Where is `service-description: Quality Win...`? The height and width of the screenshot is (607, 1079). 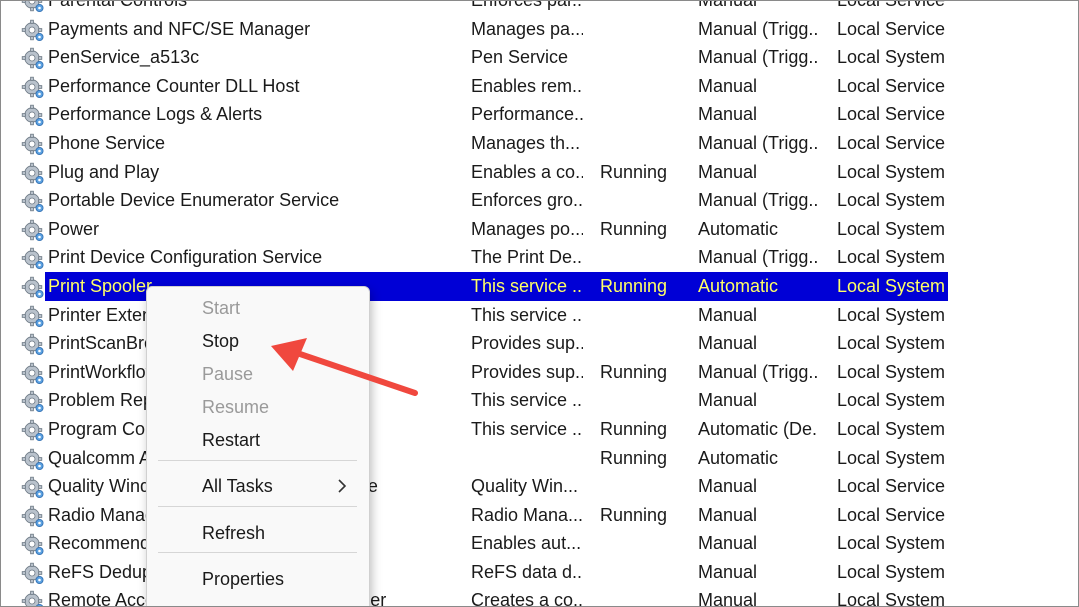
service-description: Quality Win... is located at coordinates (525, 486).